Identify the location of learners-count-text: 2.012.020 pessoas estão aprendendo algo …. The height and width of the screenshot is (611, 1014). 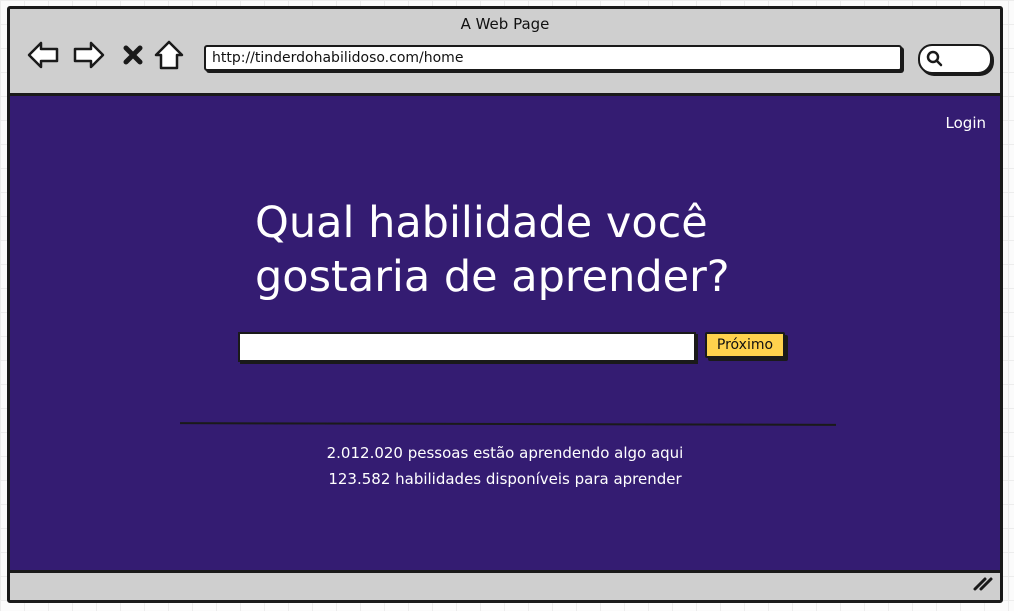
(505, 453).